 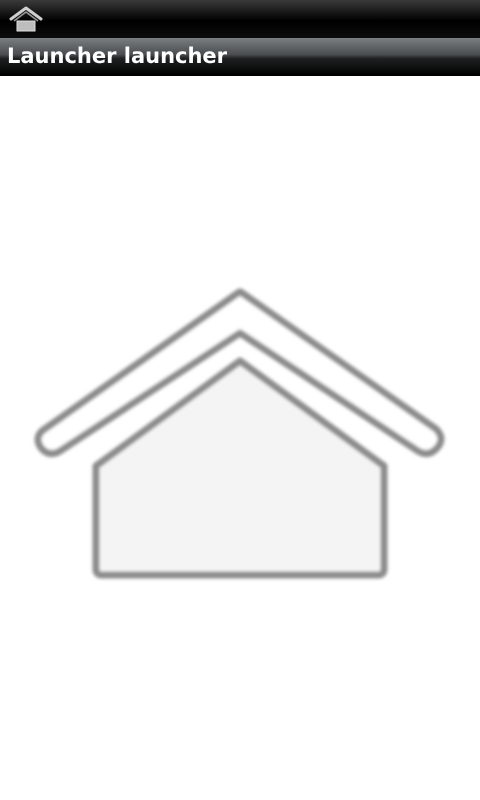 I want to click on status-bar, so click(x=240, y=19).